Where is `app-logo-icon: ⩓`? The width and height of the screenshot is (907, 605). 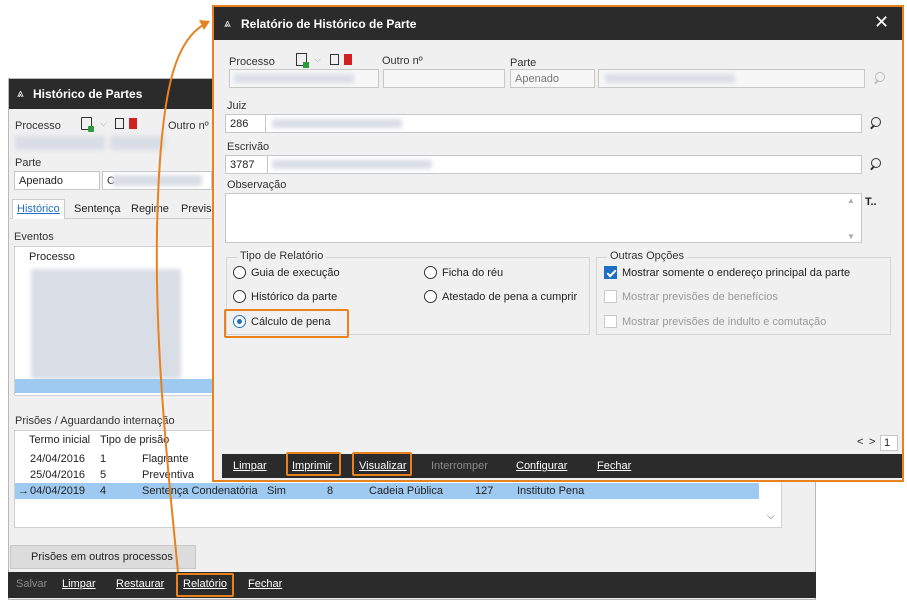
app-logo-icon: ⩓ is located at coordinates (227, 23).